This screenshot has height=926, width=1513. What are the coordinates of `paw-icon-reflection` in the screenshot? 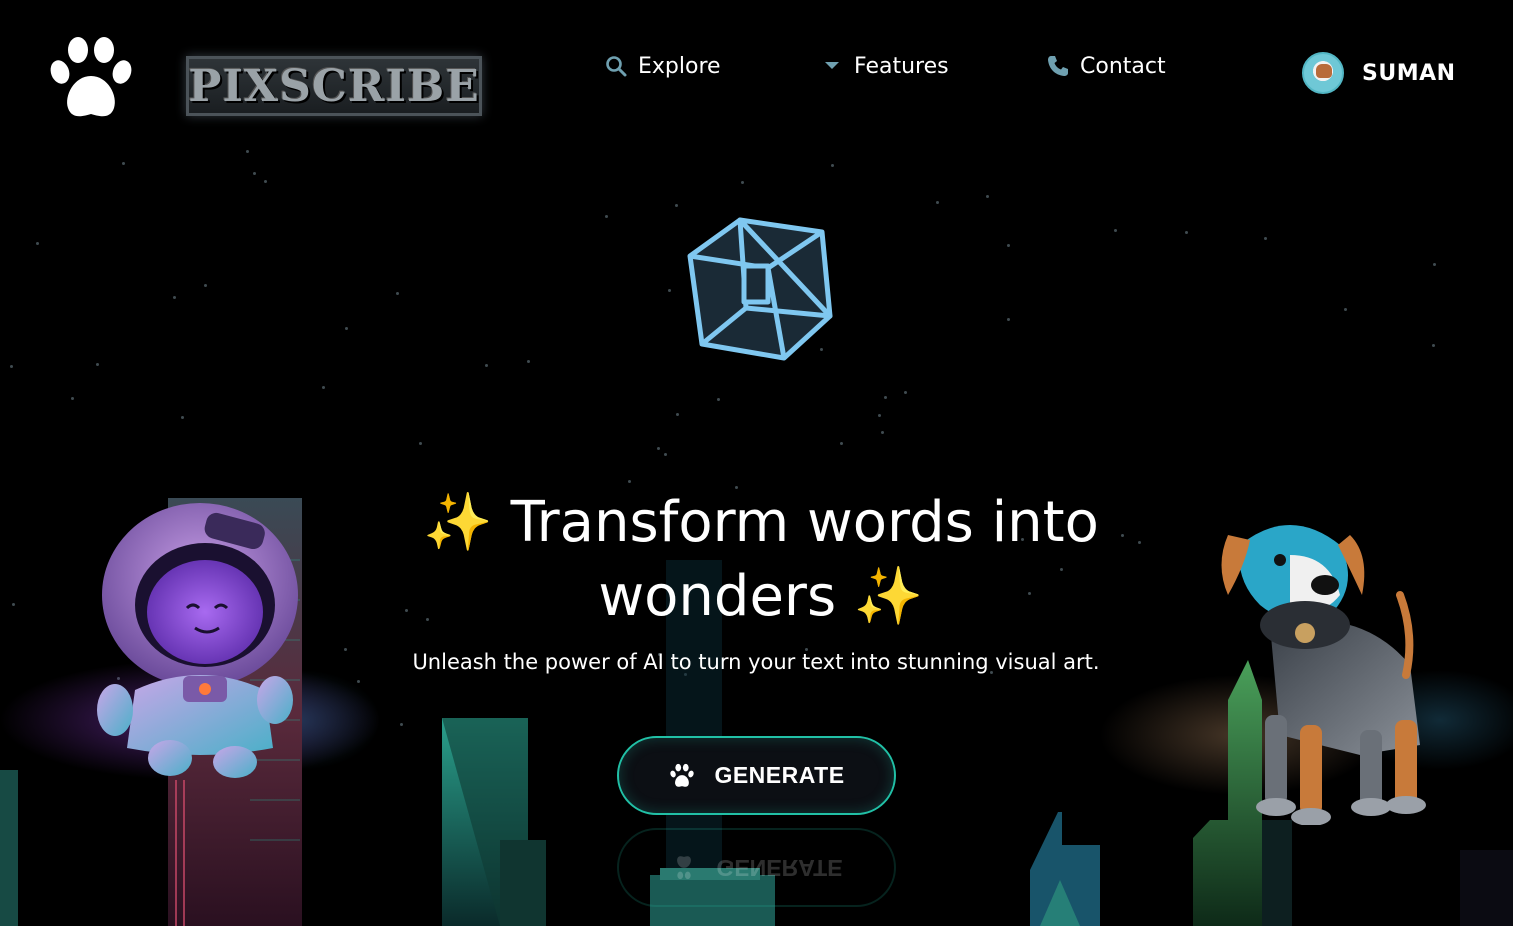 It's located at (684, 868).